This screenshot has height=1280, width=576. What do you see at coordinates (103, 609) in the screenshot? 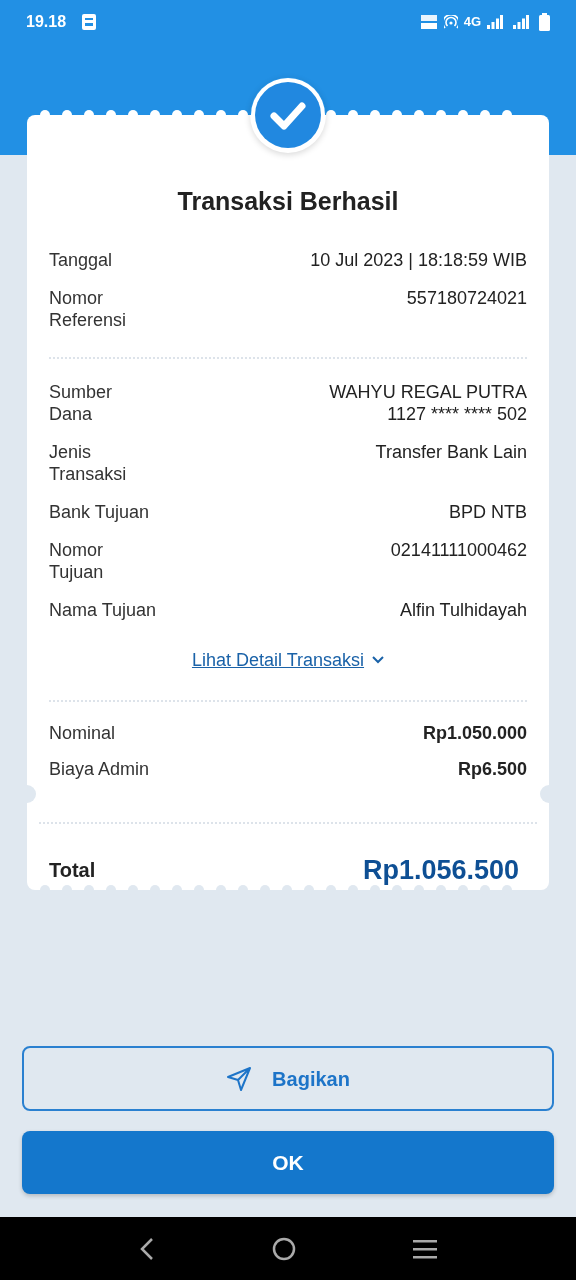
I see `field-label: Nama Tujuan` at bounding box center [103, 609].